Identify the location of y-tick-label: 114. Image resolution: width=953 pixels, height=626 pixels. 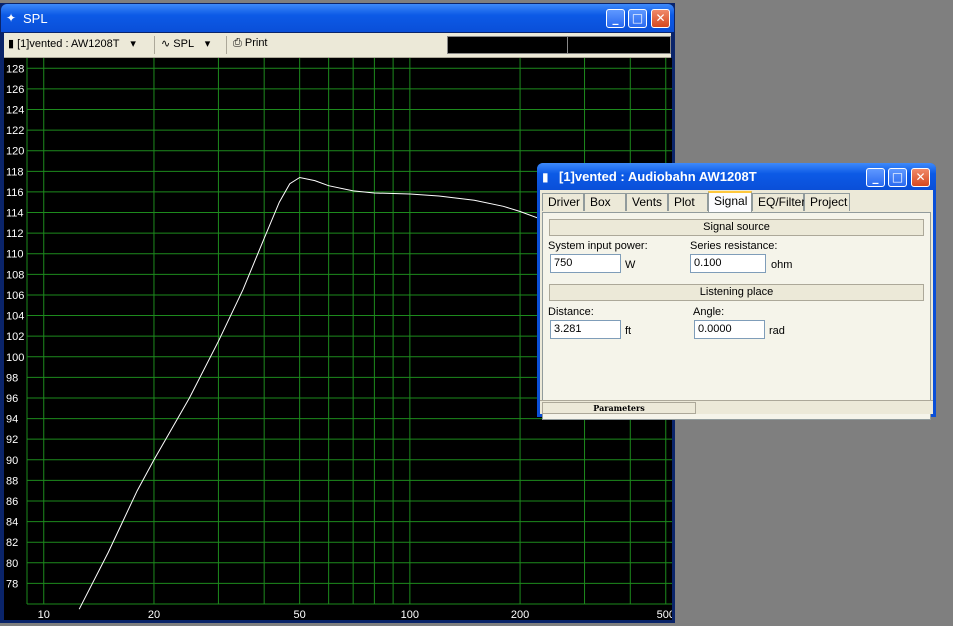
(15, 214).